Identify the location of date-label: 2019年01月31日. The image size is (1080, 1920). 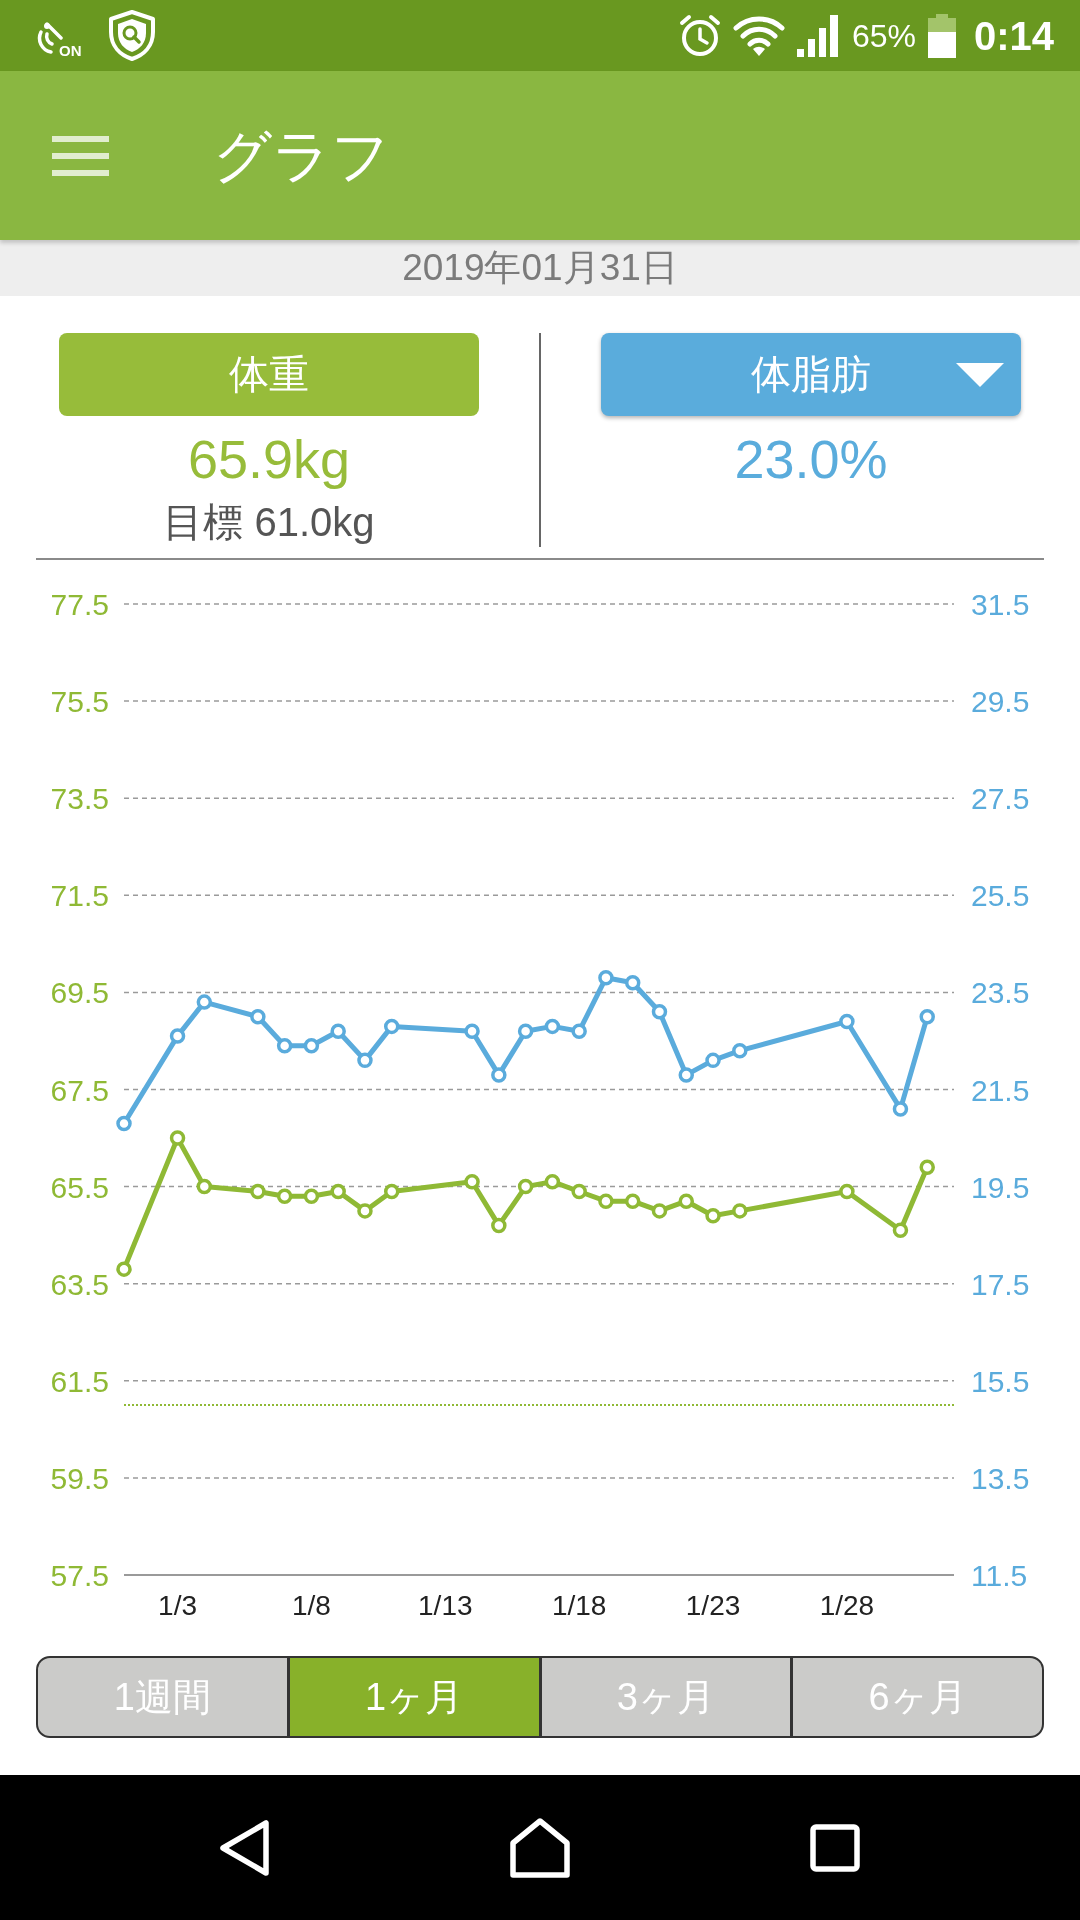
(540, 268).